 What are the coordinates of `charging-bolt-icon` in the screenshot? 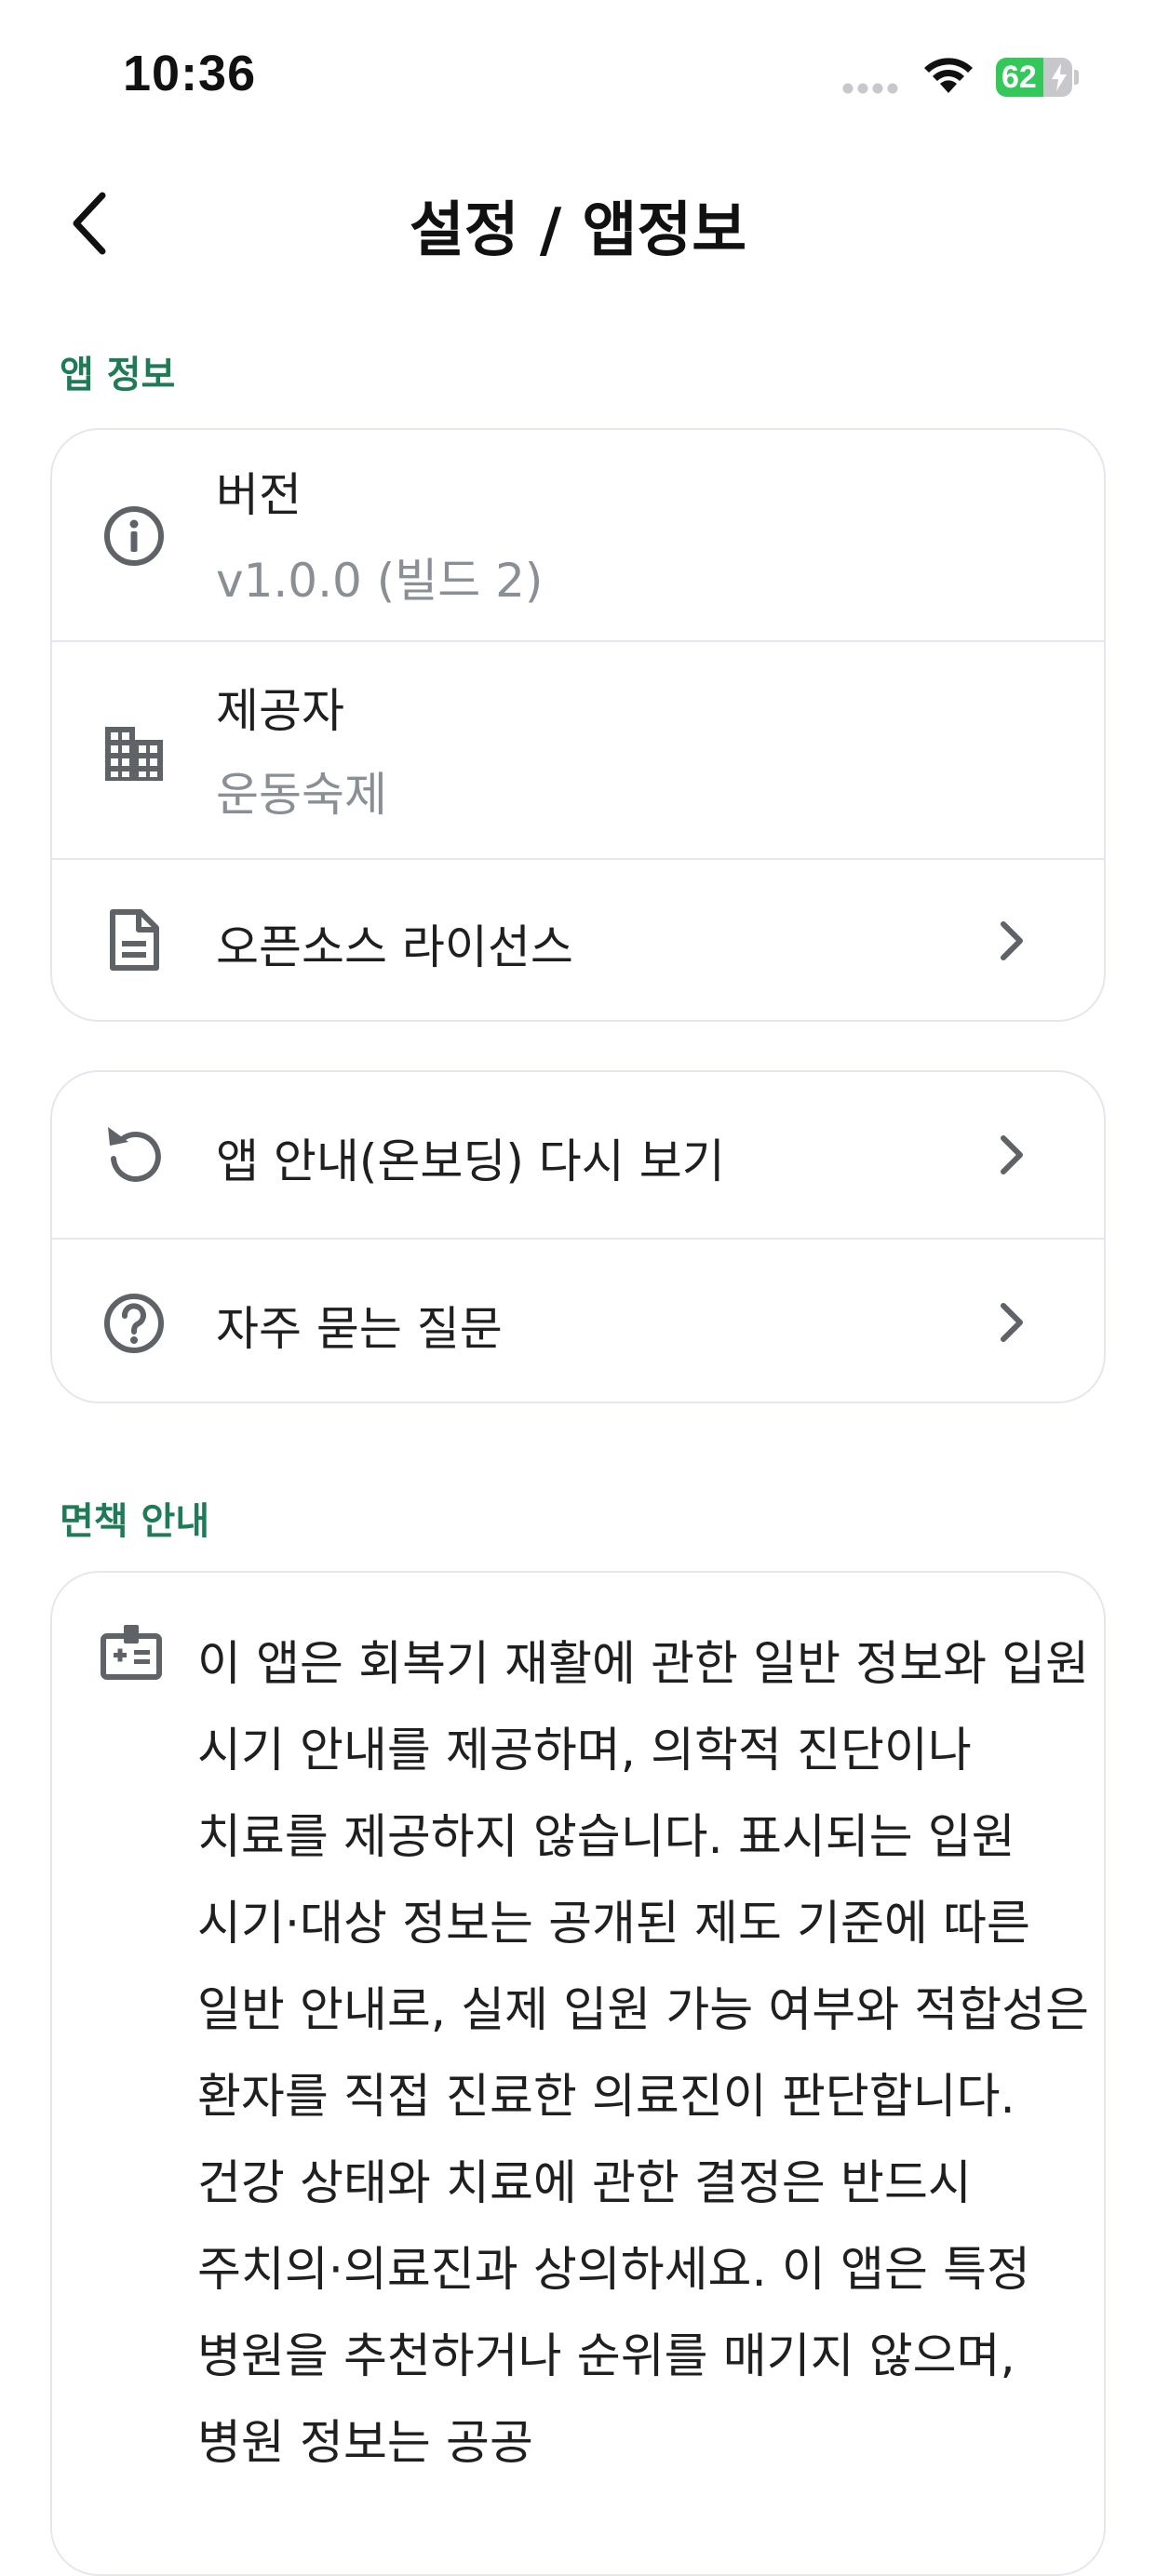 It's located at (1059, 77).